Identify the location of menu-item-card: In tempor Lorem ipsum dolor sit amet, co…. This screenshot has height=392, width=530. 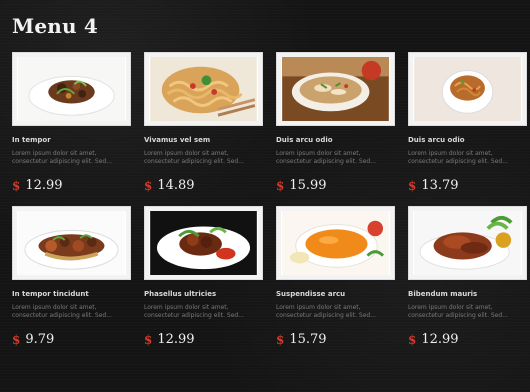
(71, 123).